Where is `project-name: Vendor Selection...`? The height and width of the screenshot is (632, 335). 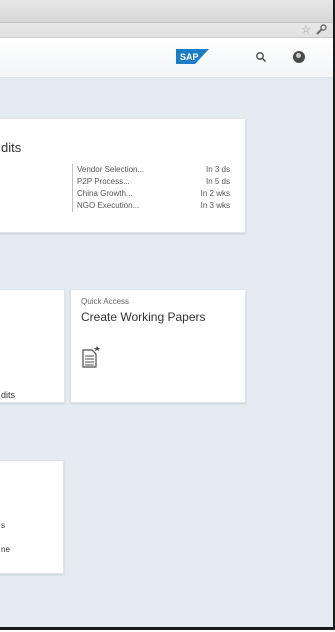
project-name: Vendor Selection... is located at coordinates (111, 169).